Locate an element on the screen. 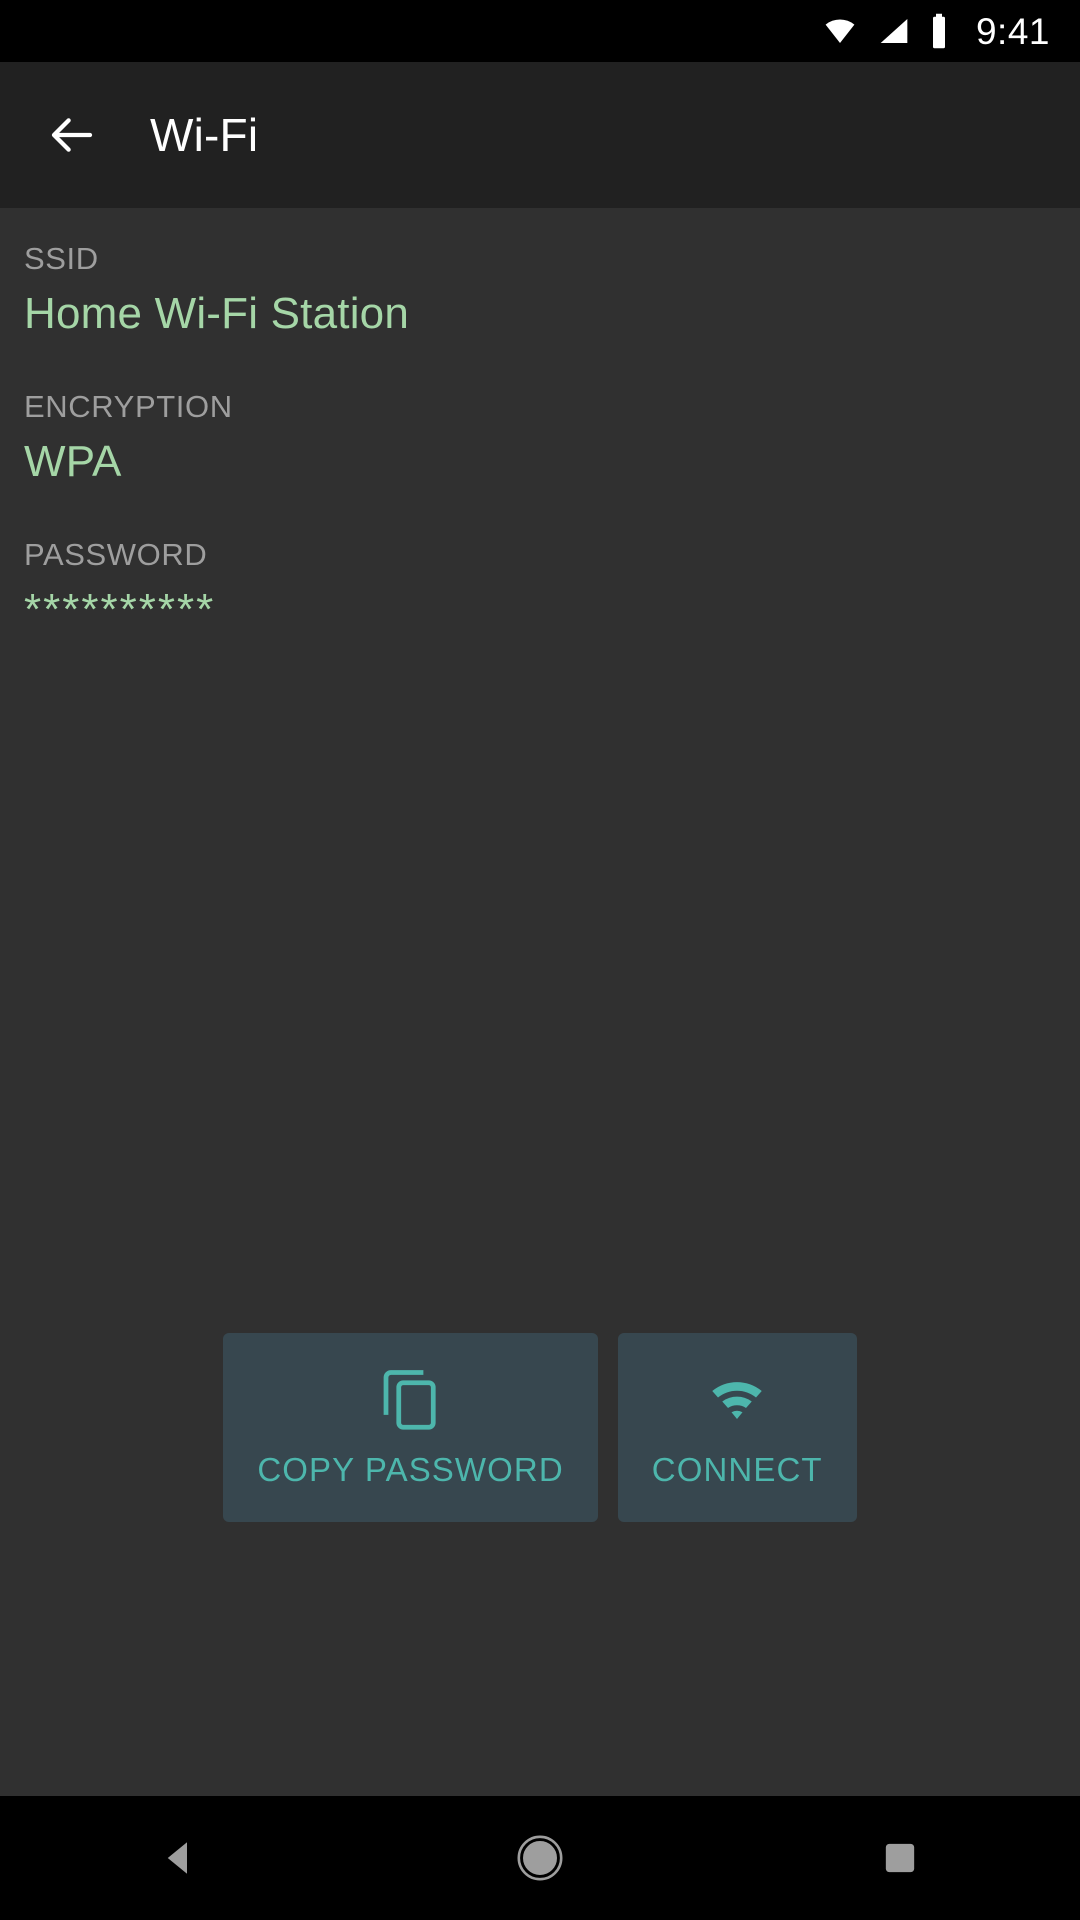  battery-icon is located at coordinates (939, 31).